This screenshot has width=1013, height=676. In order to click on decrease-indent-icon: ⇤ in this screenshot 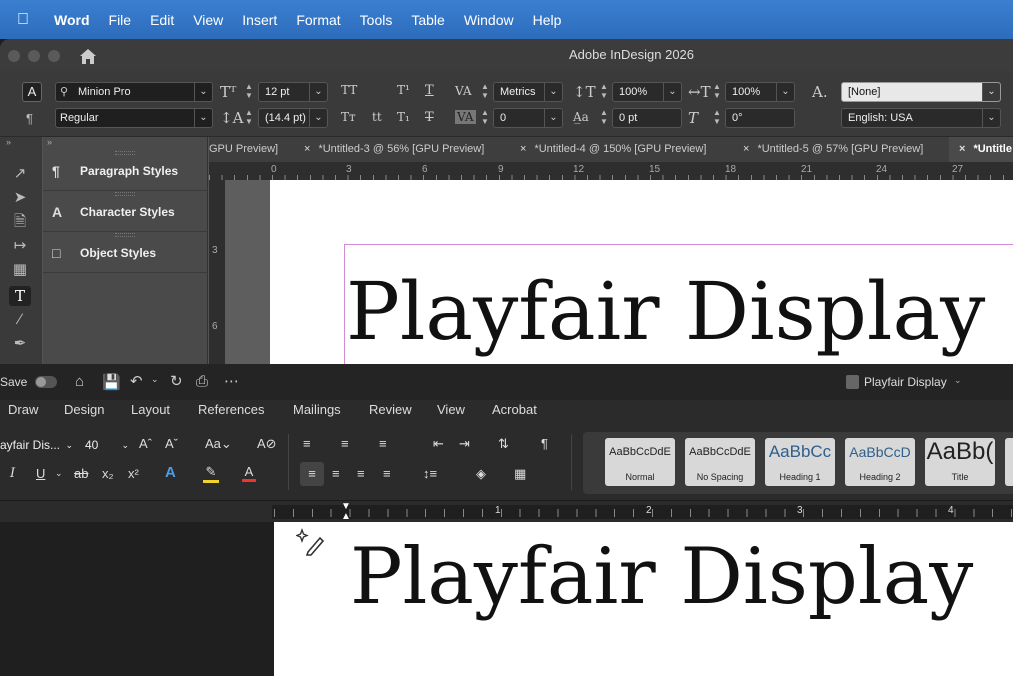, I will do `click(438, 444)`.